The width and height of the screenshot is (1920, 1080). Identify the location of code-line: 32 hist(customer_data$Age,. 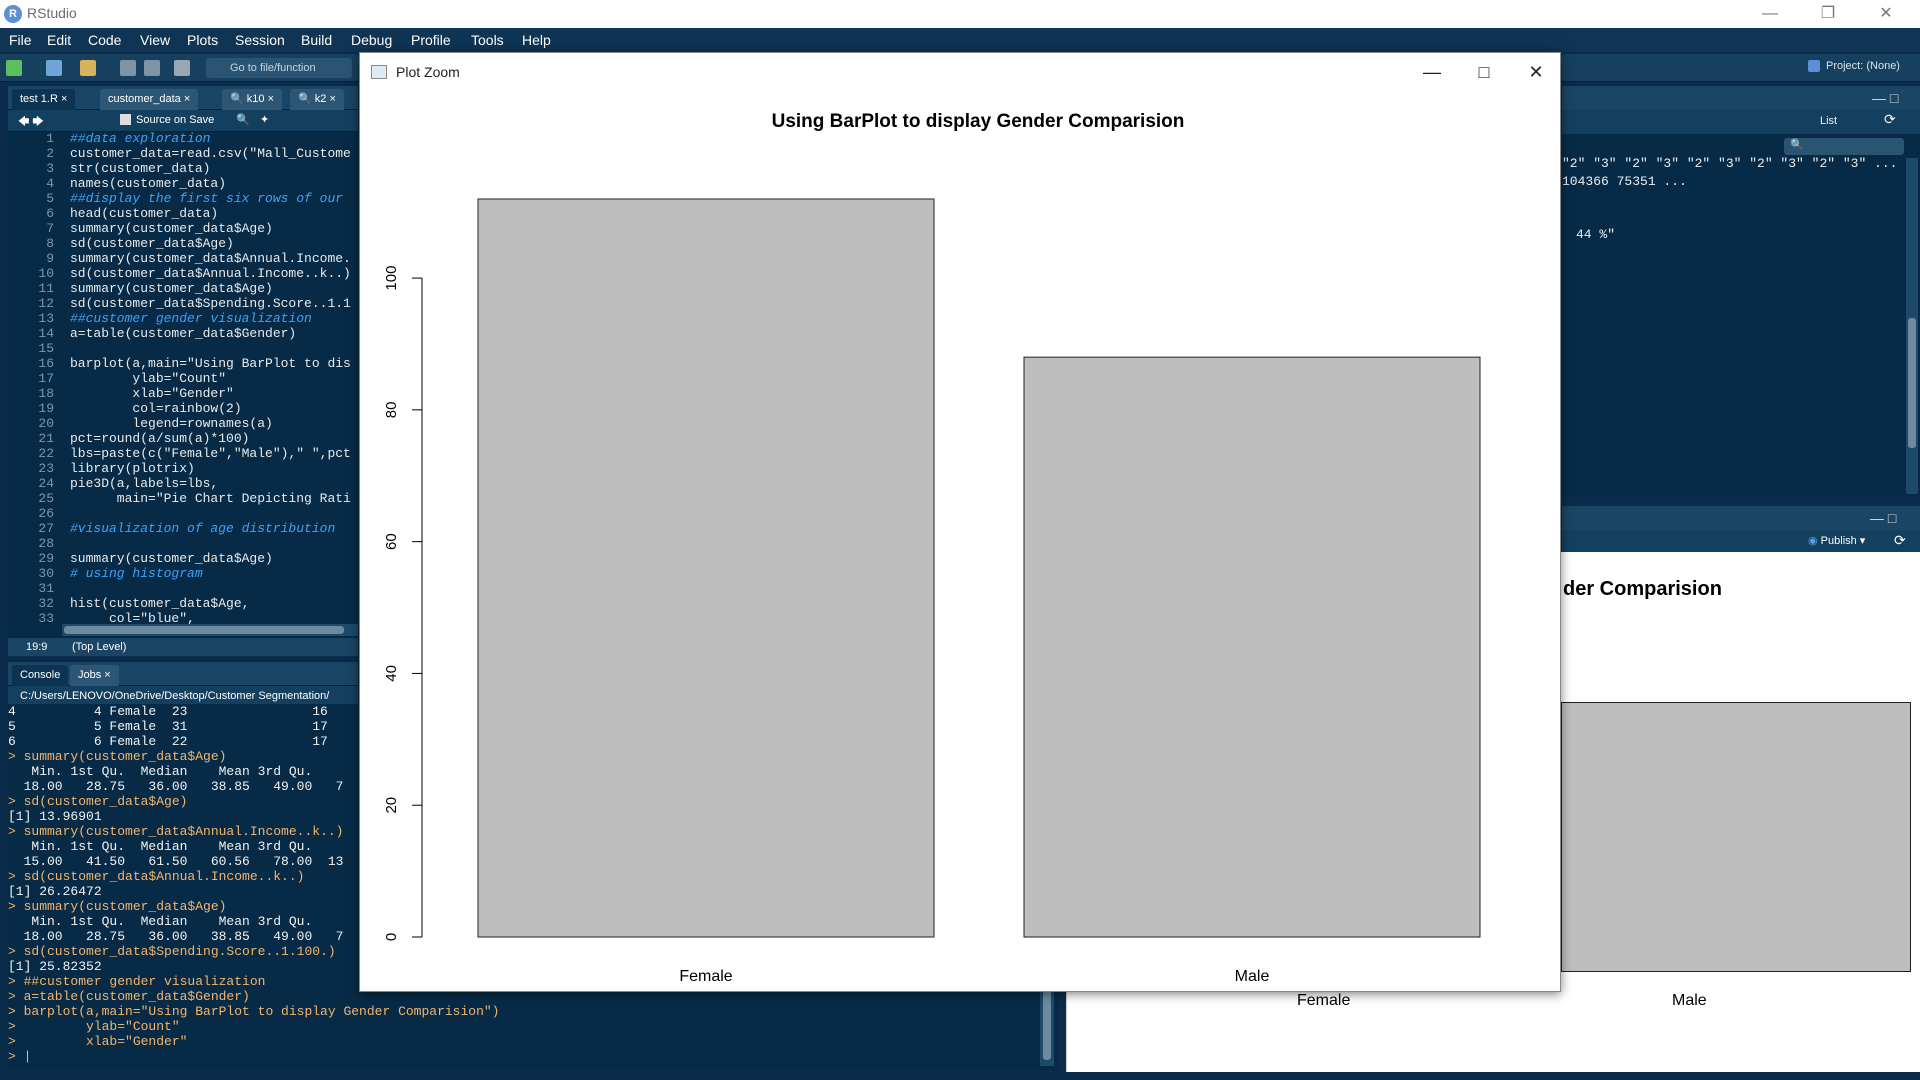
(183, 603).